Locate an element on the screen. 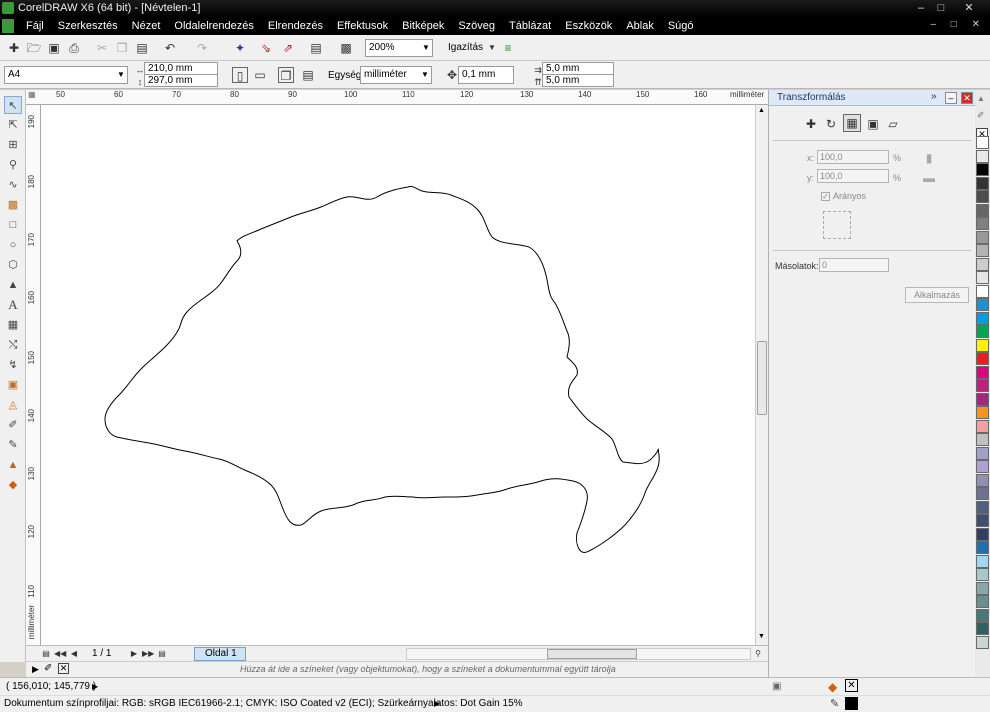  scroll-down-icon: ▼ is located at coordinates (761, 636).